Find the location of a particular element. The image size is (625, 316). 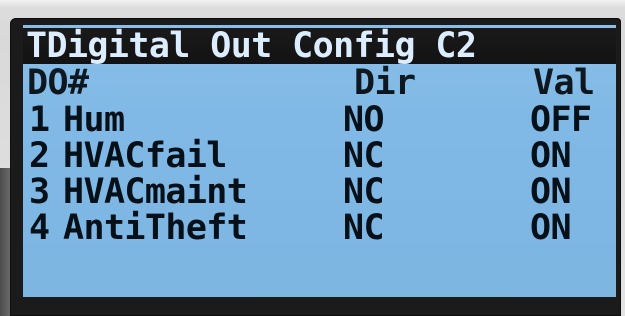

do-value: OFF is located at coordinates (561, 120).